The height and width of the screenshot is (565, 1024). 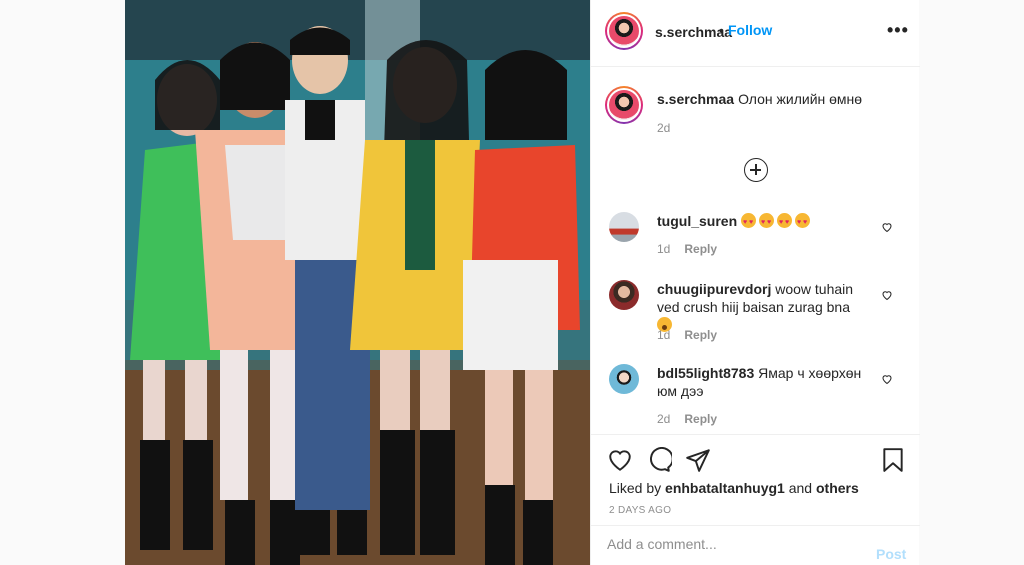 I want to click on post-comment-button: Post, so click(x=891, y=554).